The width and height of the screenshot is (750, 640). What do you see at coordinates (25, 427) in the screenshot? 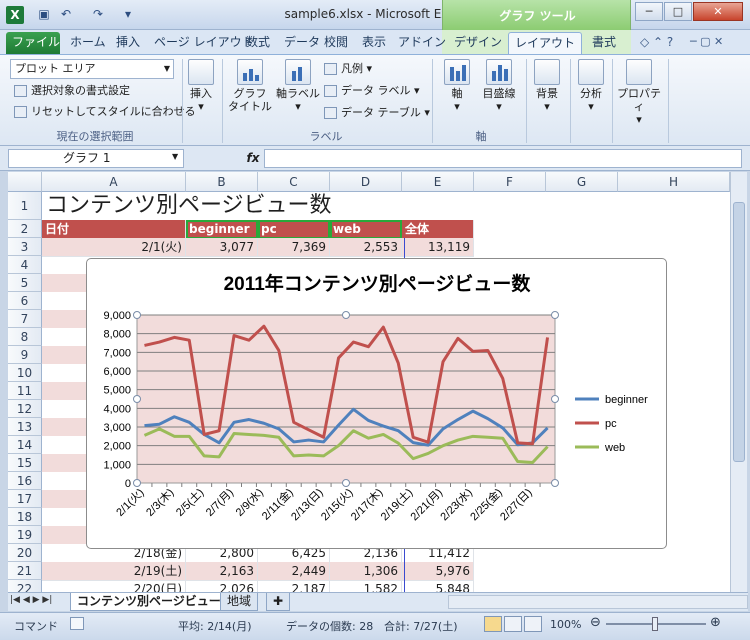
I see `row-header: 13` at bounding box center [25, 427].